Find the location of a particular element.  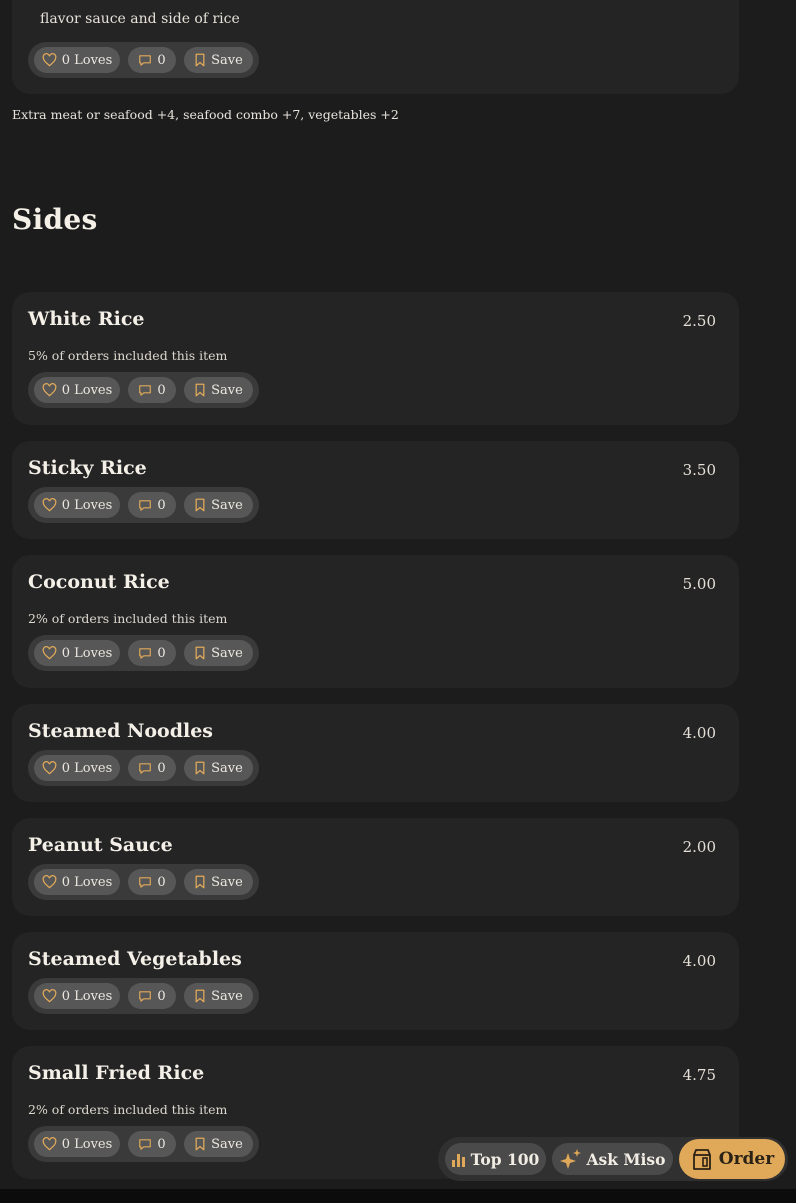

order-label: Order is located at coordinates (746, 1159).